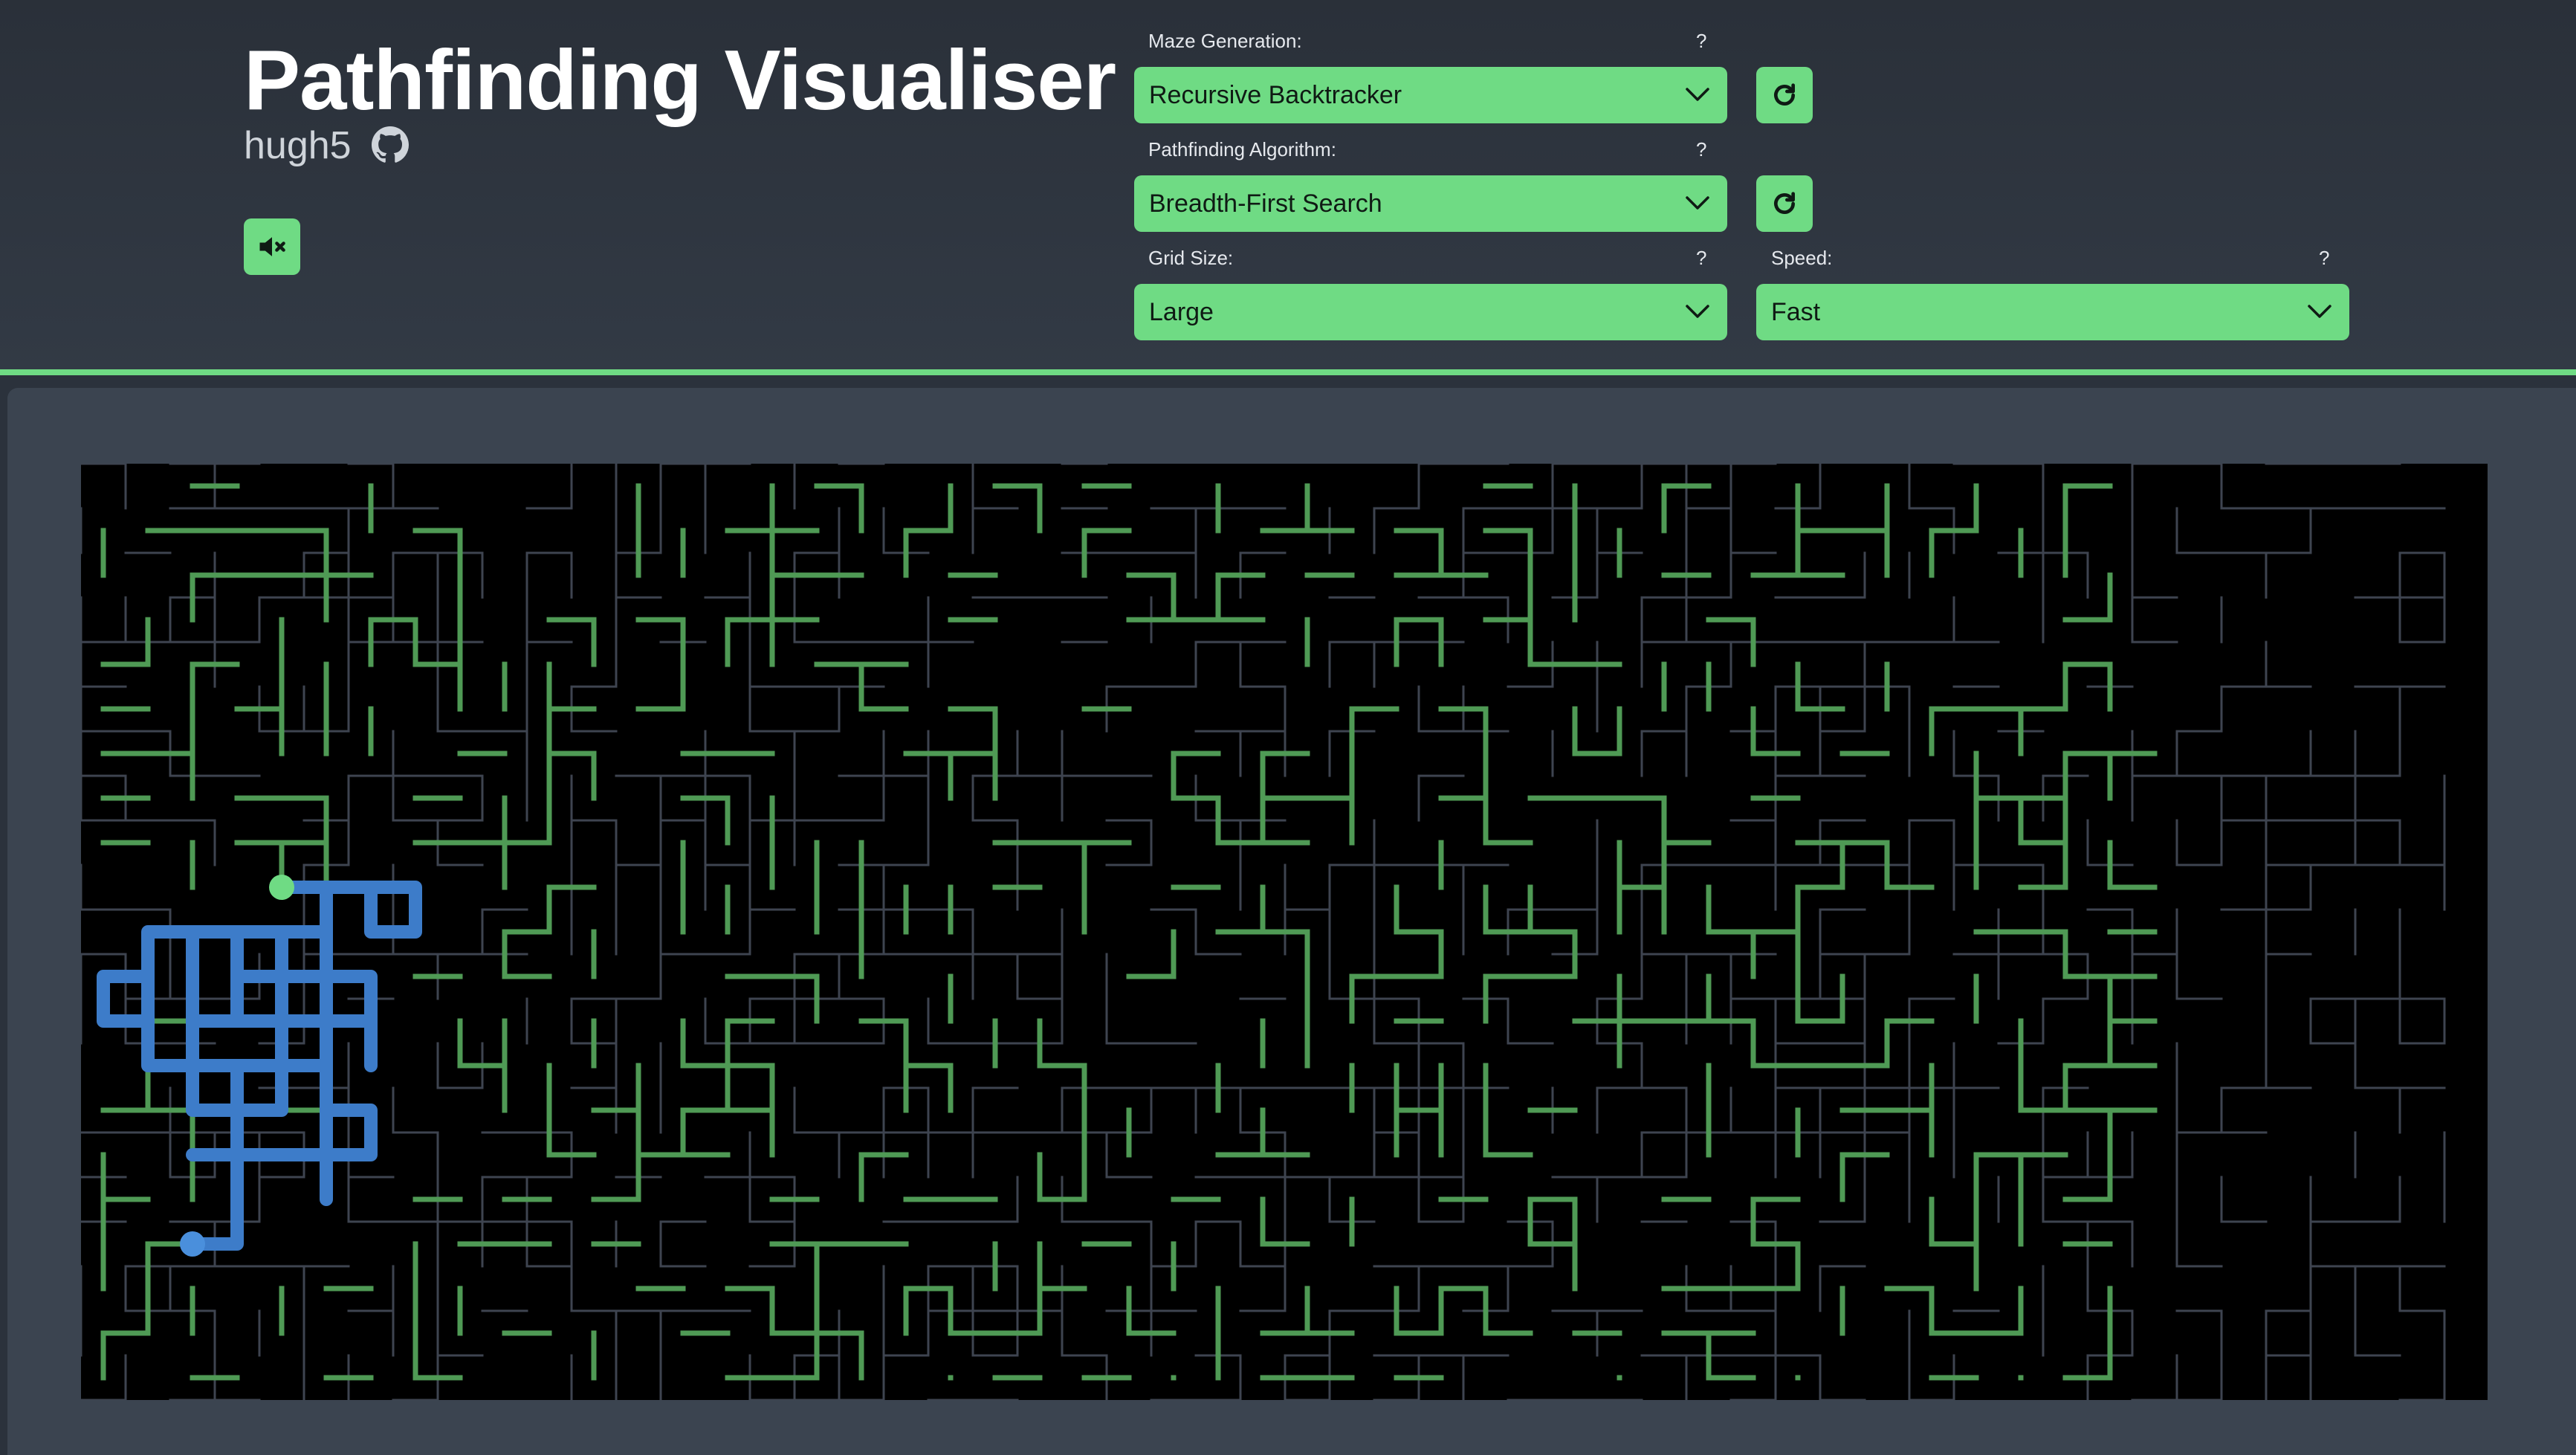  What do you see at coordinates (1431, 204) in the screenshot?
I see `pathfinding-algorithm-select: Breadth-First Search` at bounding box center [1431, 204].